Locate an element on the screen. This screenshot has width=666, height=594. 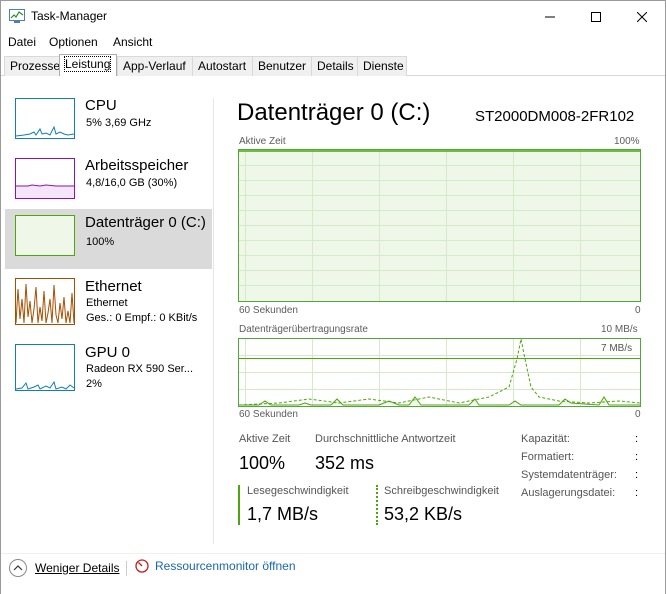
ethernet-thumbnail-graph is located at coordinates (45, 301).